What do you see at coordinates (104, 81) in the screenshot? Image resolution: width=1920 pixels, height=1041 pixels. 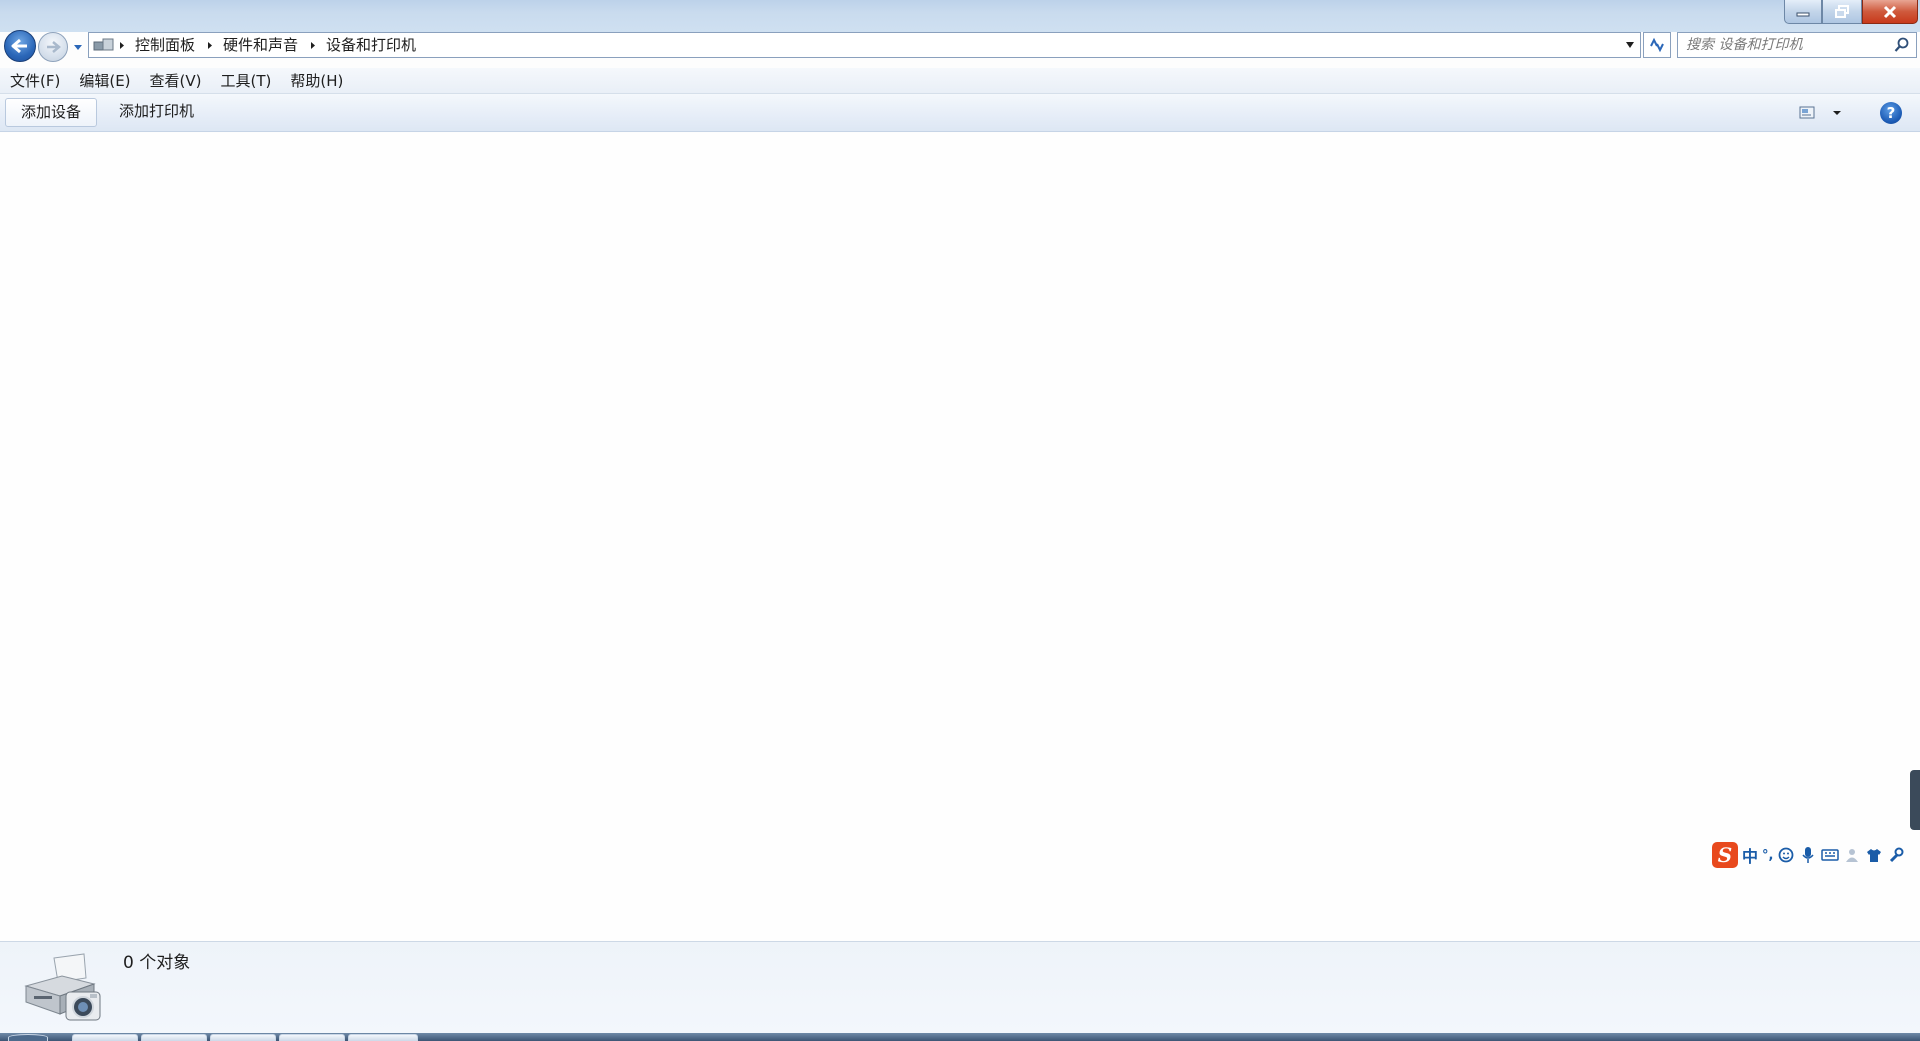 I see `menu-edit: 编辑(E)` at bounding box center [104, 81].